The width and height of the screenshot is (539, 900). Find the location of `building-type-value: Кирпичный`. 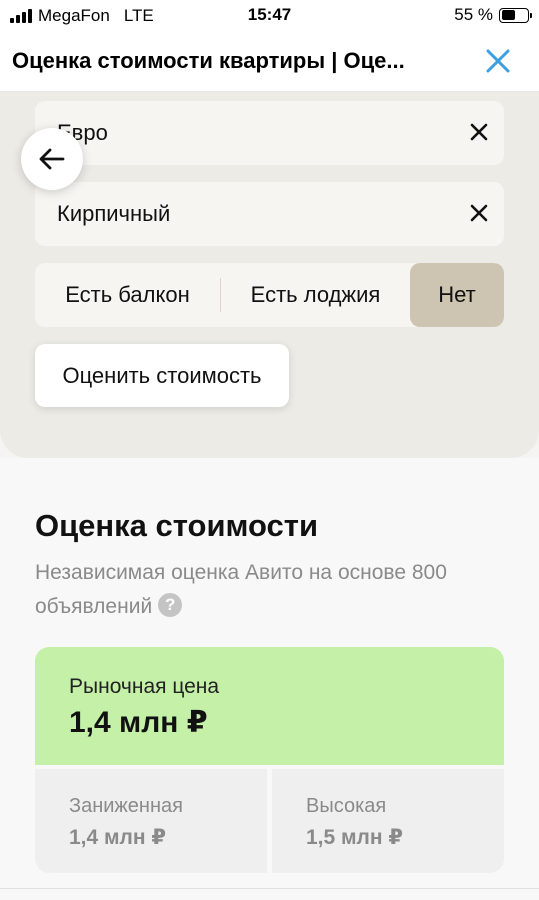

building-type-value: Кирпичный is located at coordinates (114, 213).